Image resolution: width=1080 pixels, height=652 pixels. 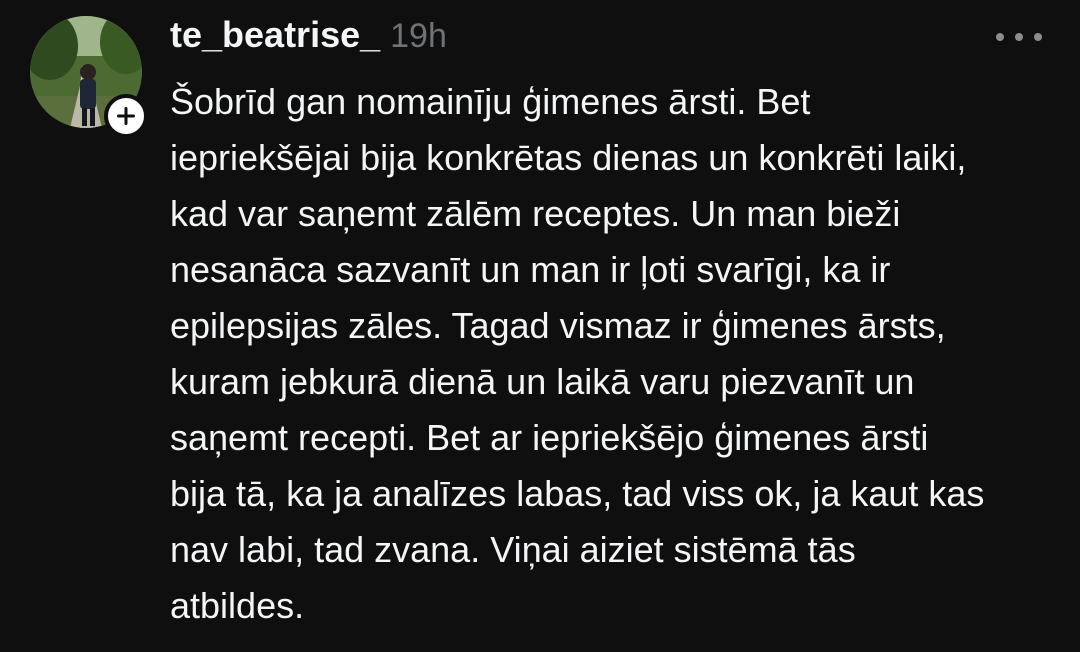 What do you see at coordinates (418, 36) in the screenshot?
I see `post-timestamp: 19h` at bounding box center [418, 36].